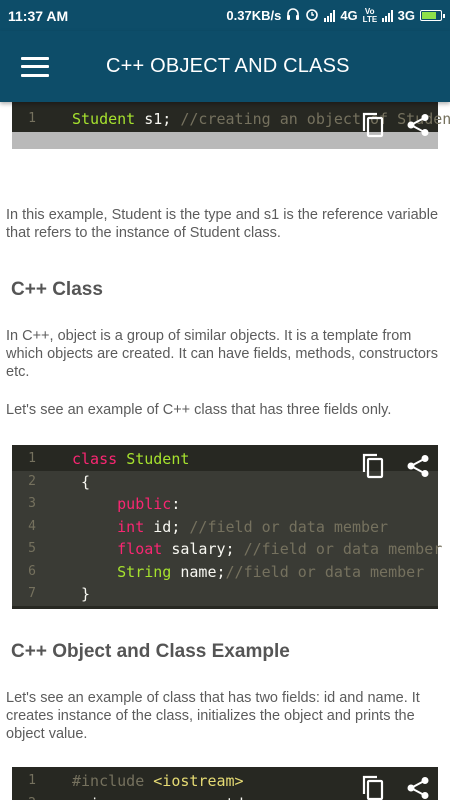  I want to click on signal-icon, so click(330, 15).